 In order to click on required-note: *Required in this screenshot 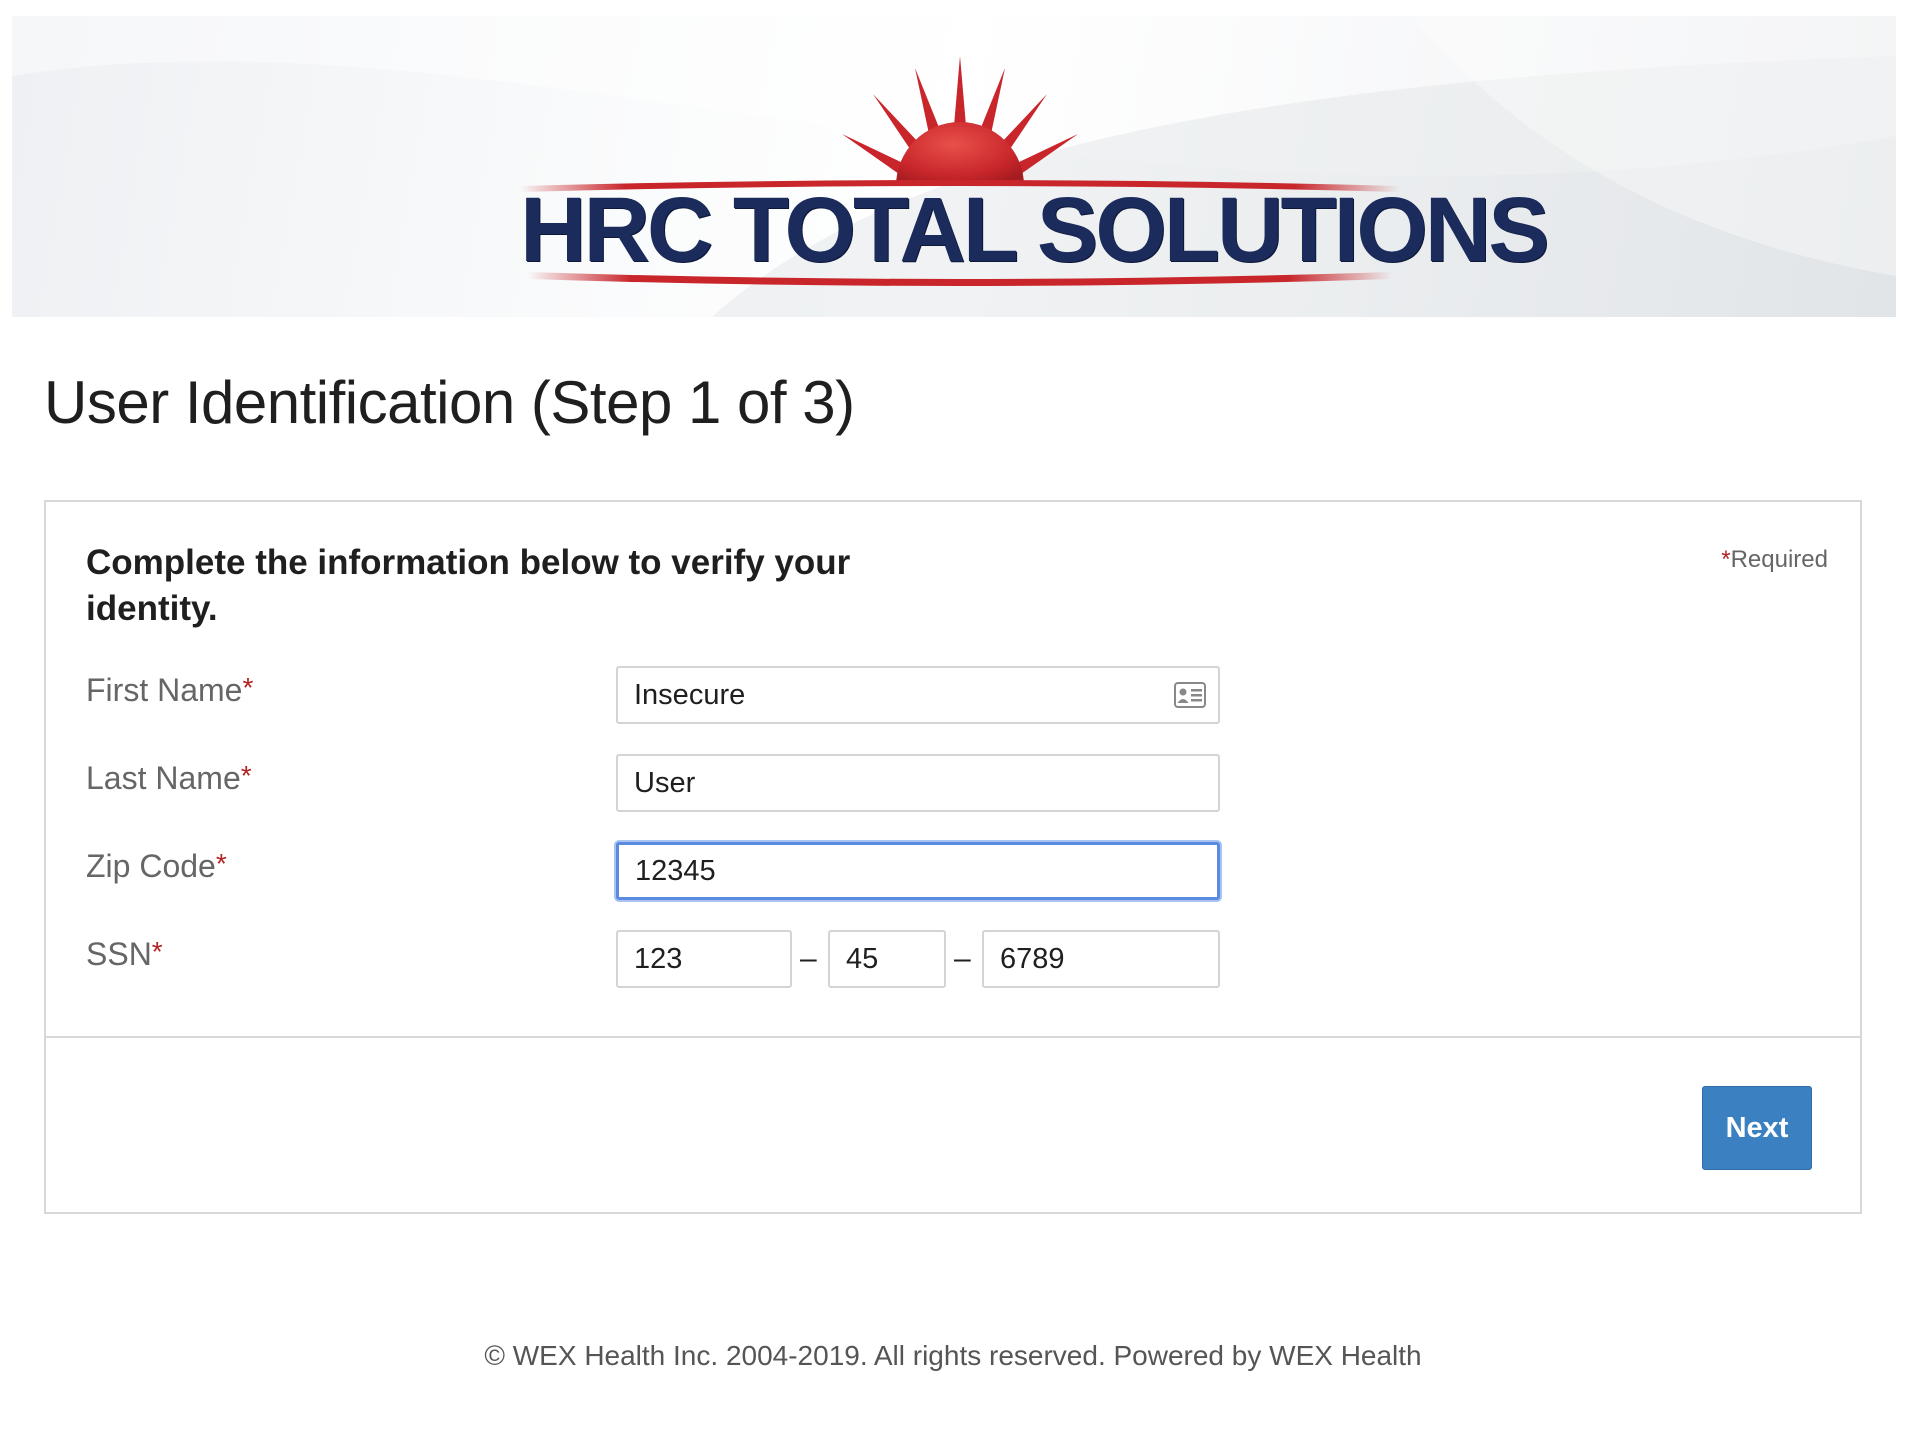, I will do `click(1774, 560)`.